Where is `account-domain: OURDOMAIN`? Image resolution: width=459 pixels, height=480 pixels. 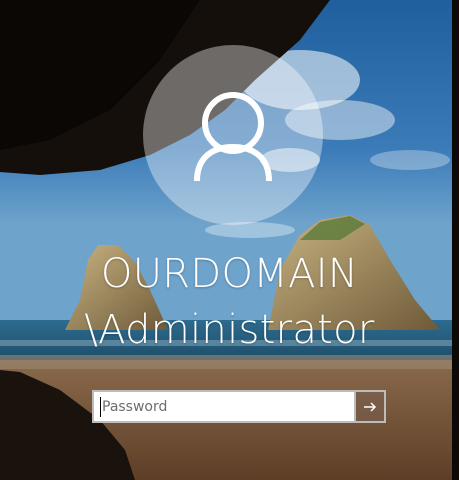 account-domain: OURDOMAIN is located at coordinates (229, 274).